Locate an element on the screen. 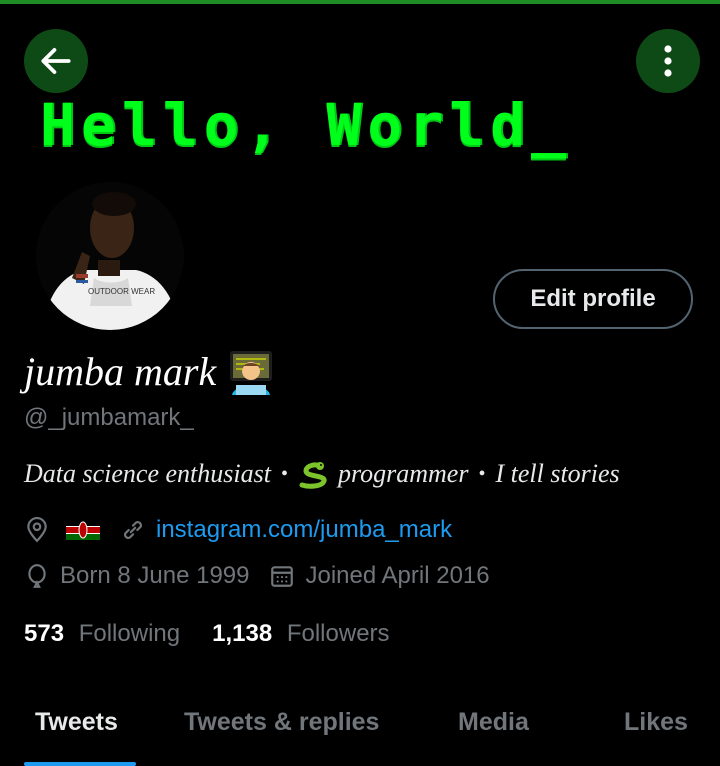 This screenshot has width=720, height=766. tab-media: Media is located at coordinates (493, 722).